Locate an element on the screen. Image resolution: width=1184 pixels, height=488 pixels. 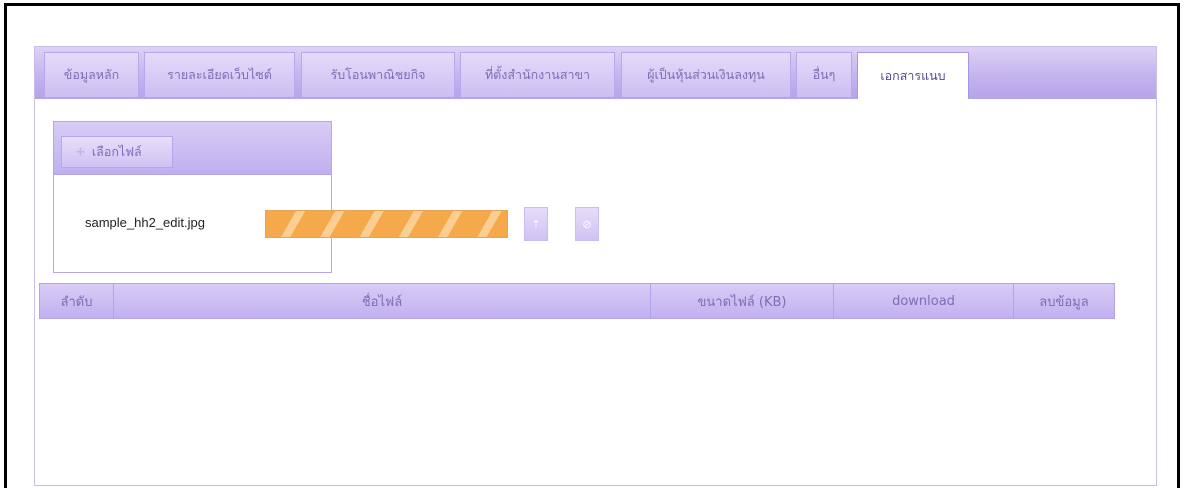
upload-progress-bar is located at coordinates (386, 224).